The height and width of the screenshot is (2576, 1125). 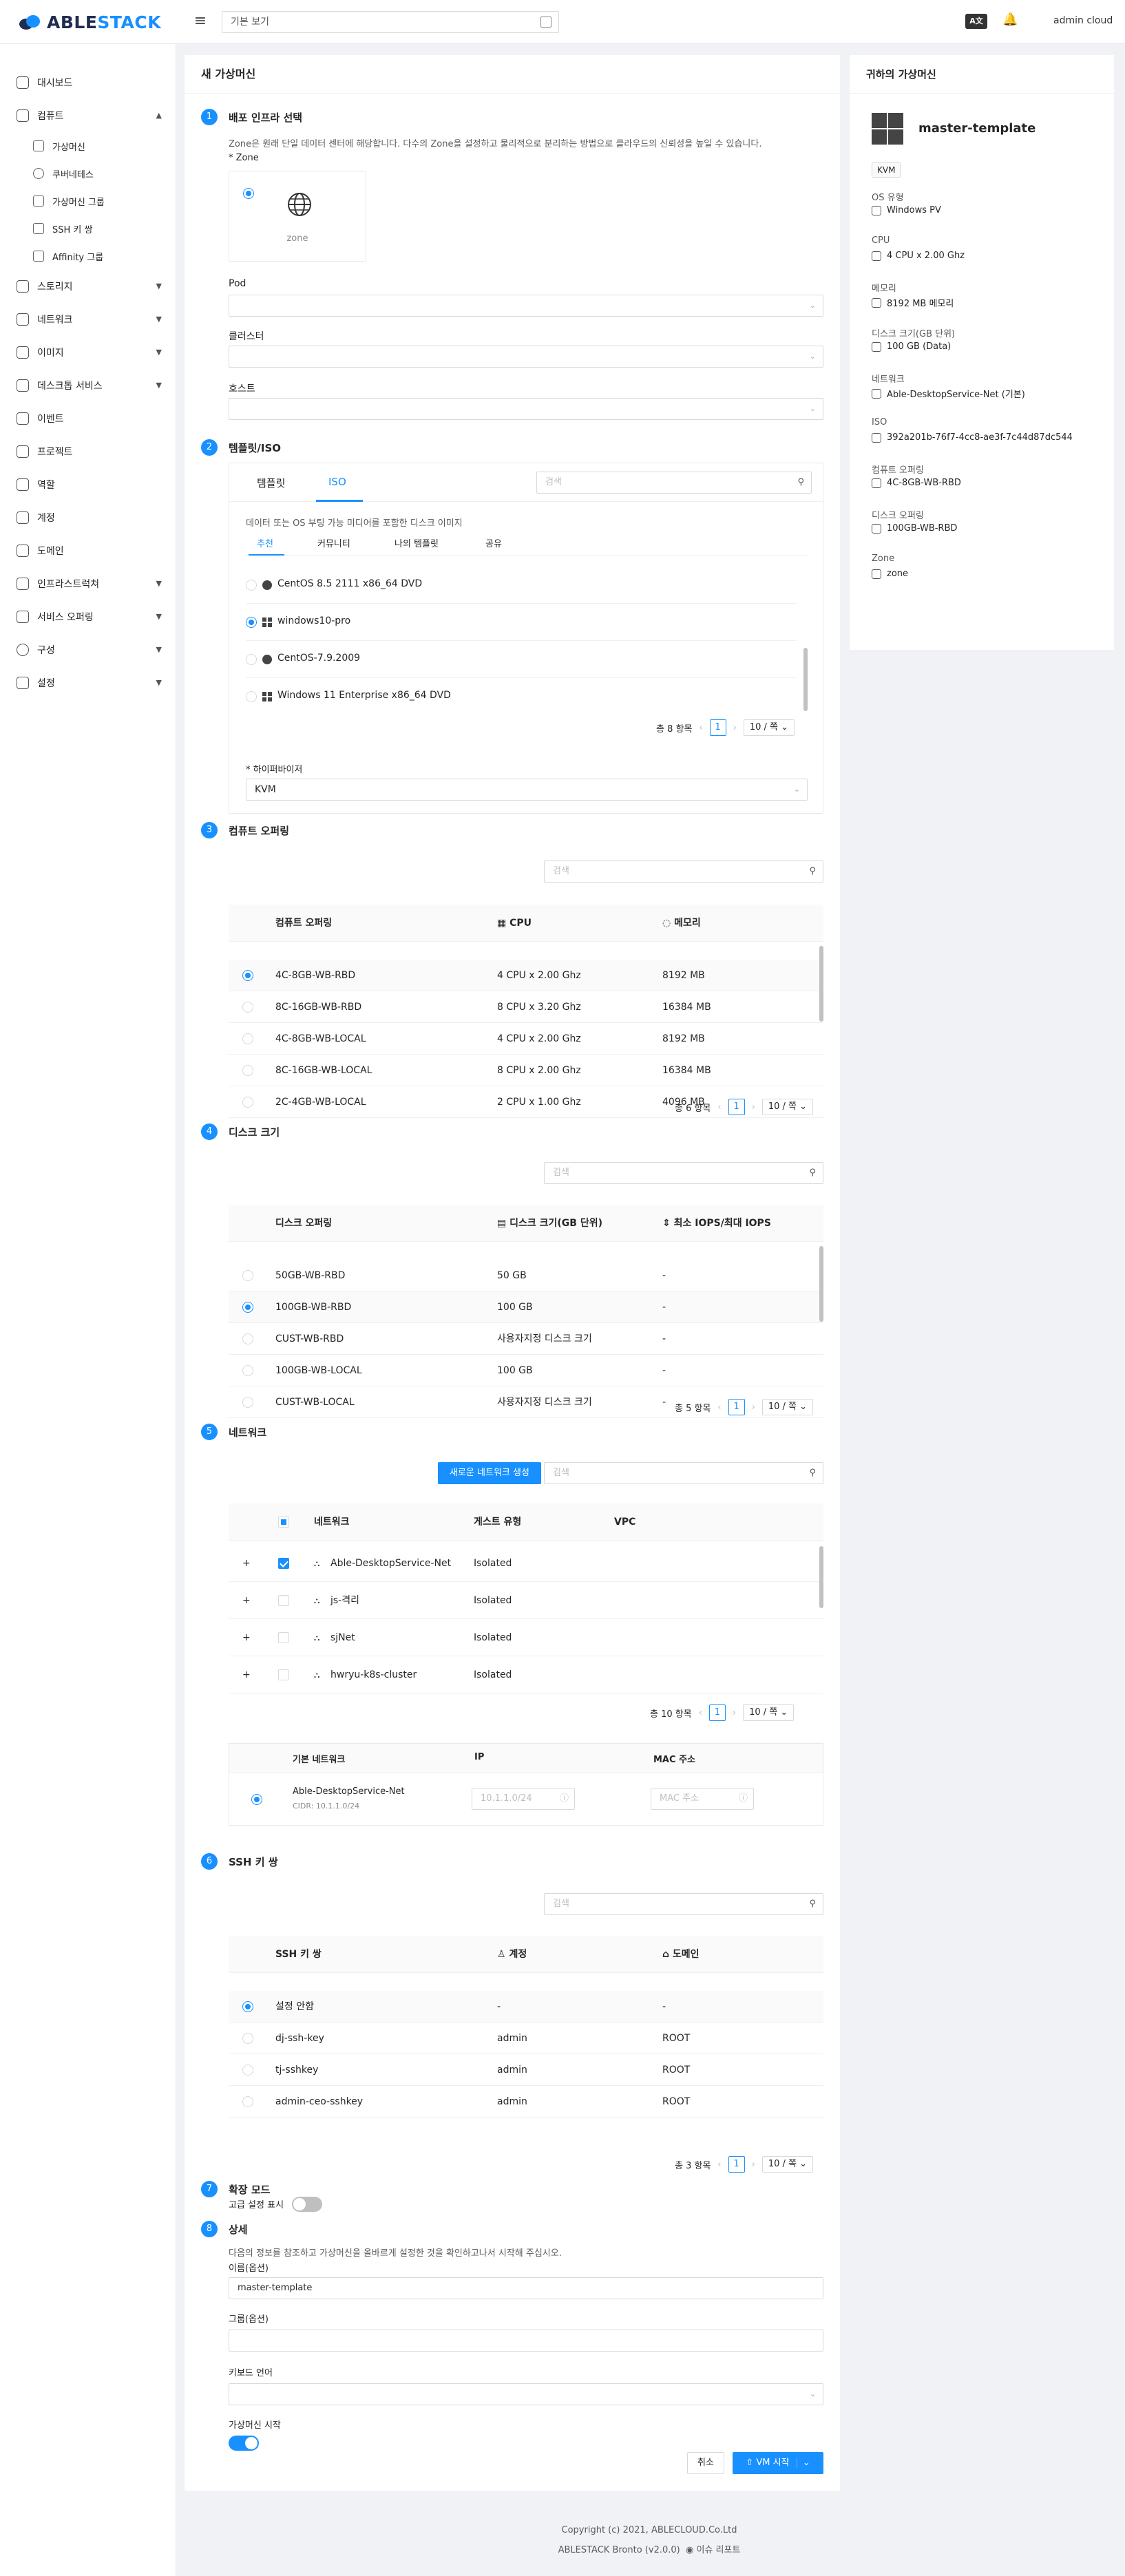 What do you see at coordinates (88, 386) in the screenshot?
I see `nav-desktop-service: 데스크톱 서비스 ▼` at bounding box center [88, 386].